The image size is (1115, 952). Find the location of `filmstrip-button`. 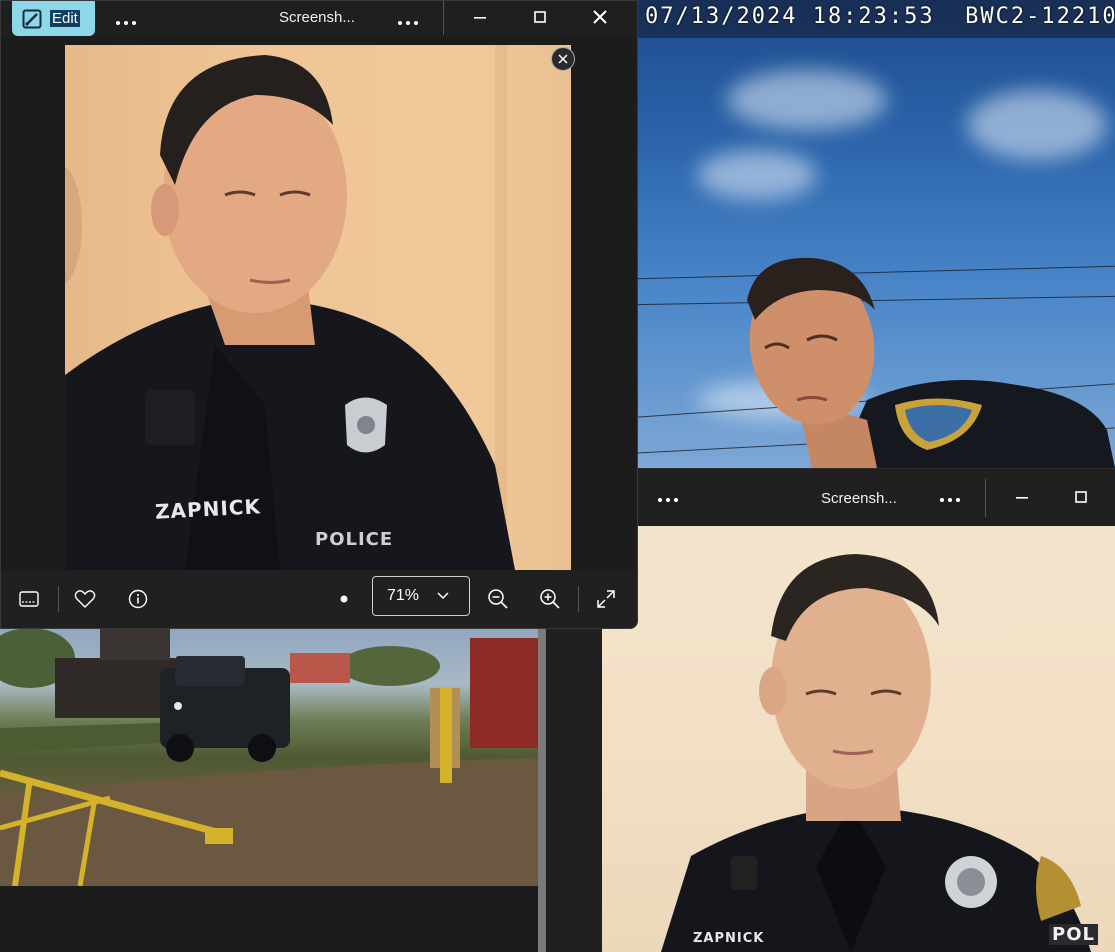

filmstrip-button is located at coordinates (29, 599).